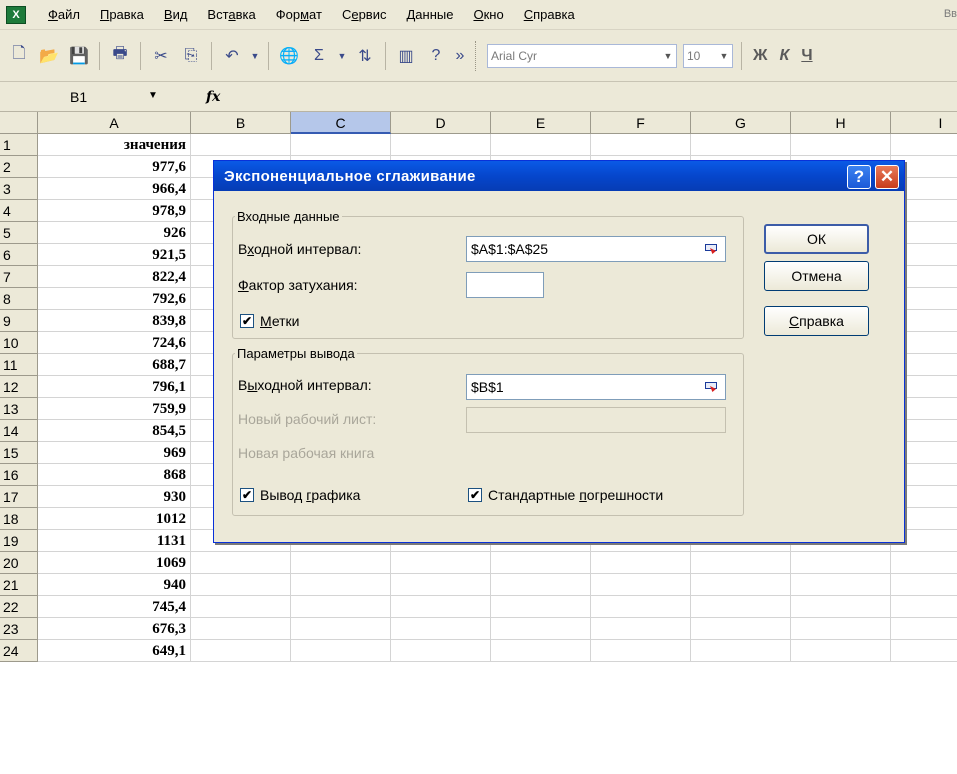 This screenshot has width=957, height=774. What do you see at coordinates (176, 15) in the screenshot?
I see `menu-item-2: Вид` at bounding box center [176, 15].